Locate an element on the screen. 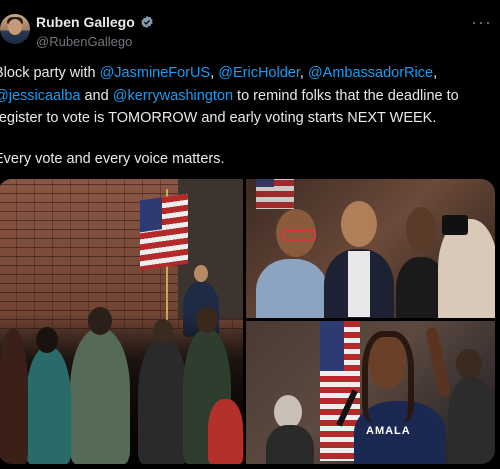 Image resolution: width=500 pixels, height=469 pixels. author-handle: @RubenGallego is located at coordinates (84, 41).